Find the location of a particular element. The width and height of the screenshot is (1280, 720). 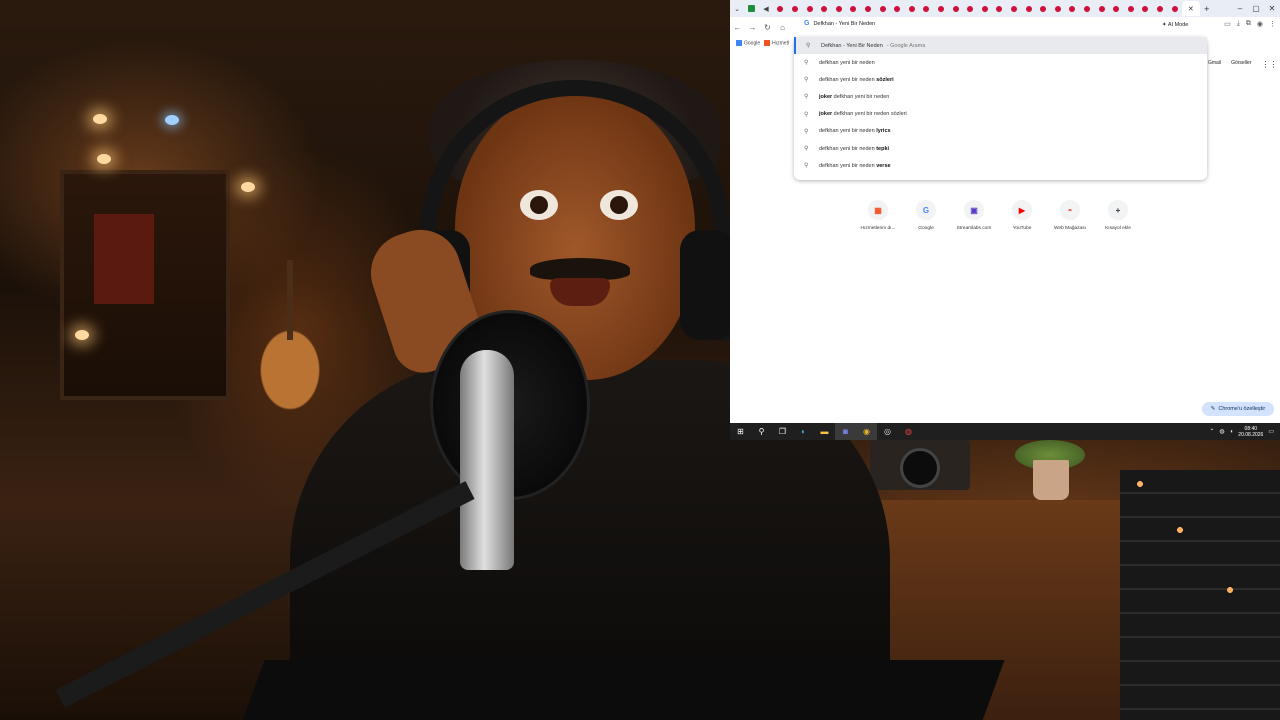

taskview-icon: ❐ is located at coordinates (782, 431).